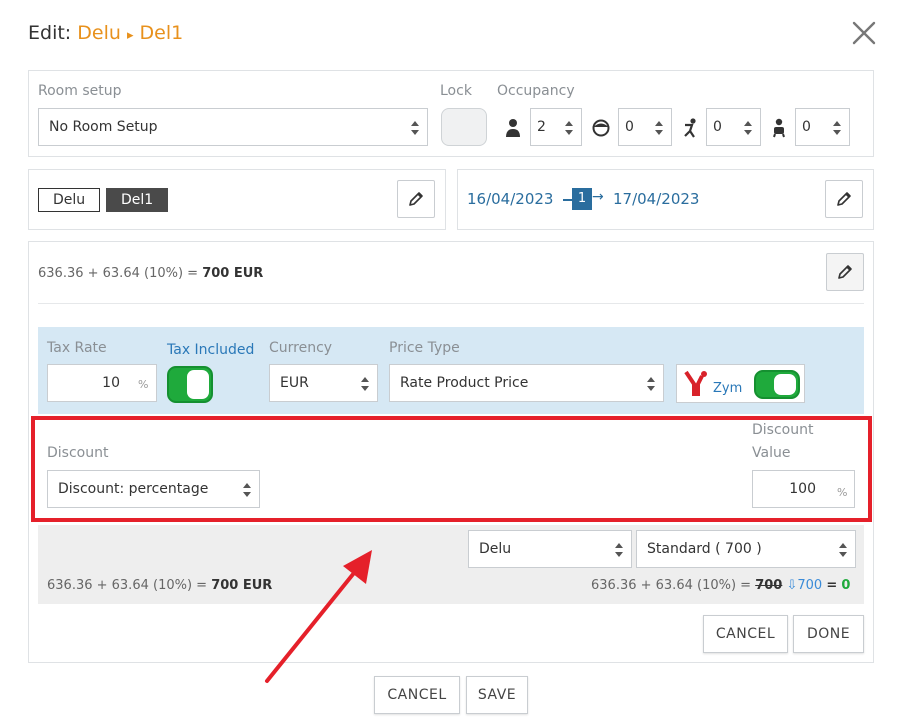  I want to click on price-summary-base: 636.36 + 63.64 (10%) =, so click(120, 273).